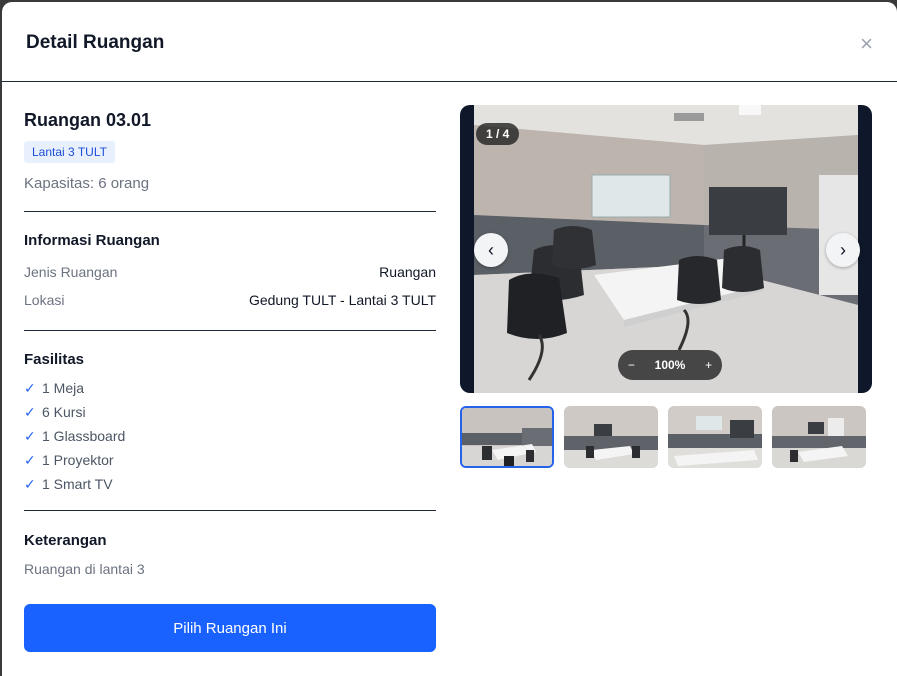  What do you see at coordinates (63, 388) in the screenshot?
I see `facility-label: 1 Meja` at bounding box center [63, 388].